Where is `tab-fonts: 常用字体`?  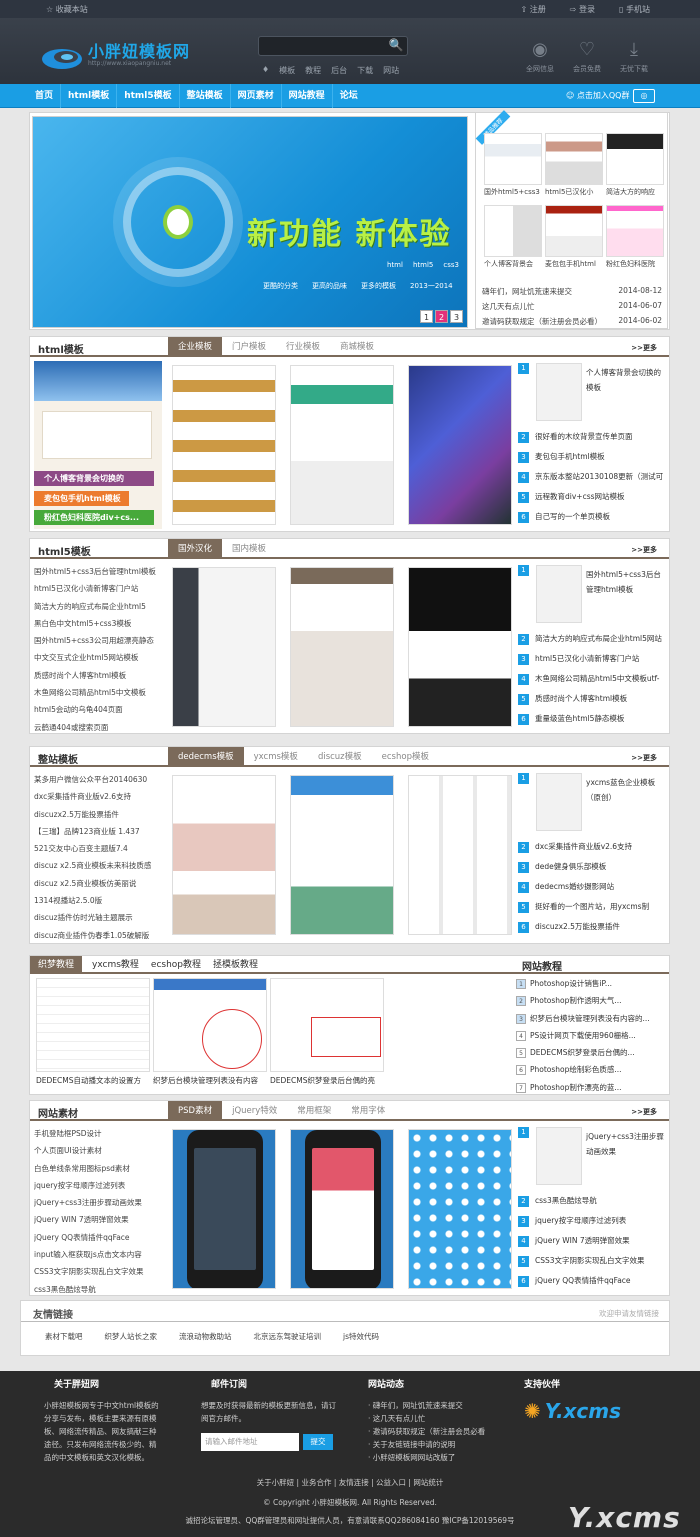
tab-fonts: 常用字体 is located at coordinates (368, 1111).